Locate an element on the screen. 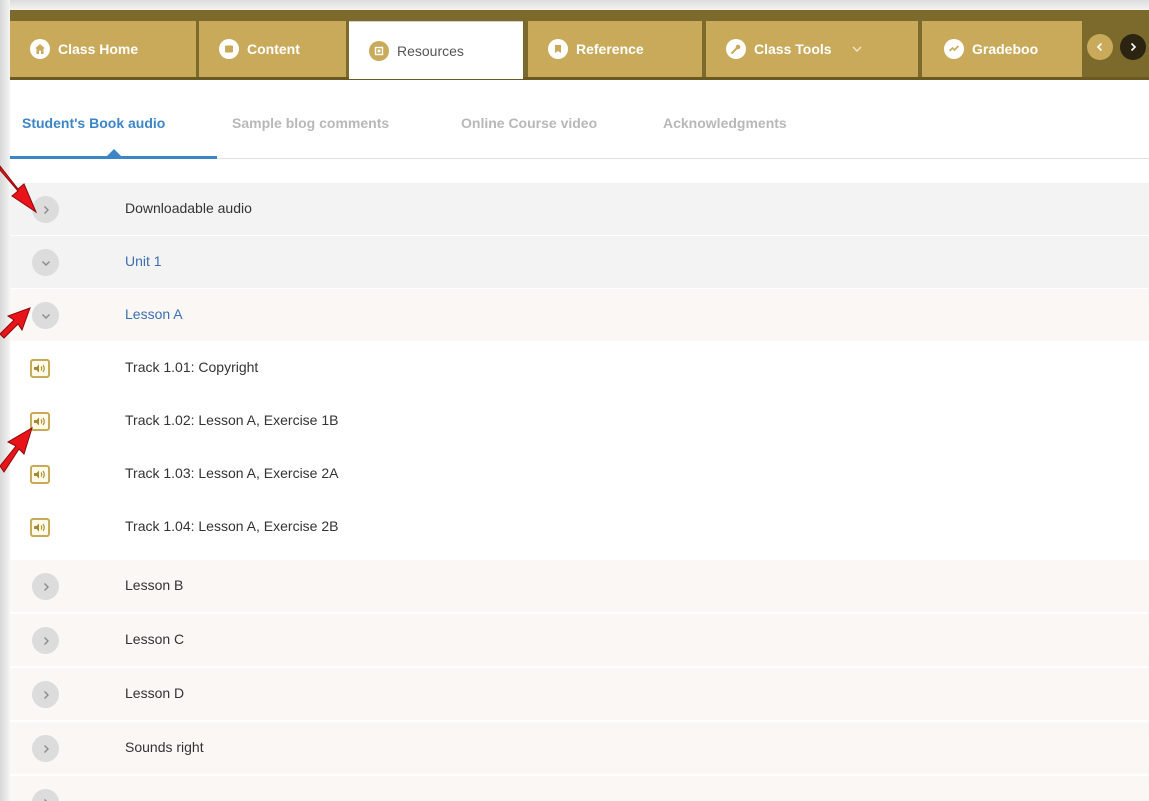 This screenshot has width=1149, height=801. list-item-label: Lesson B is located at coordinates (154, 585).